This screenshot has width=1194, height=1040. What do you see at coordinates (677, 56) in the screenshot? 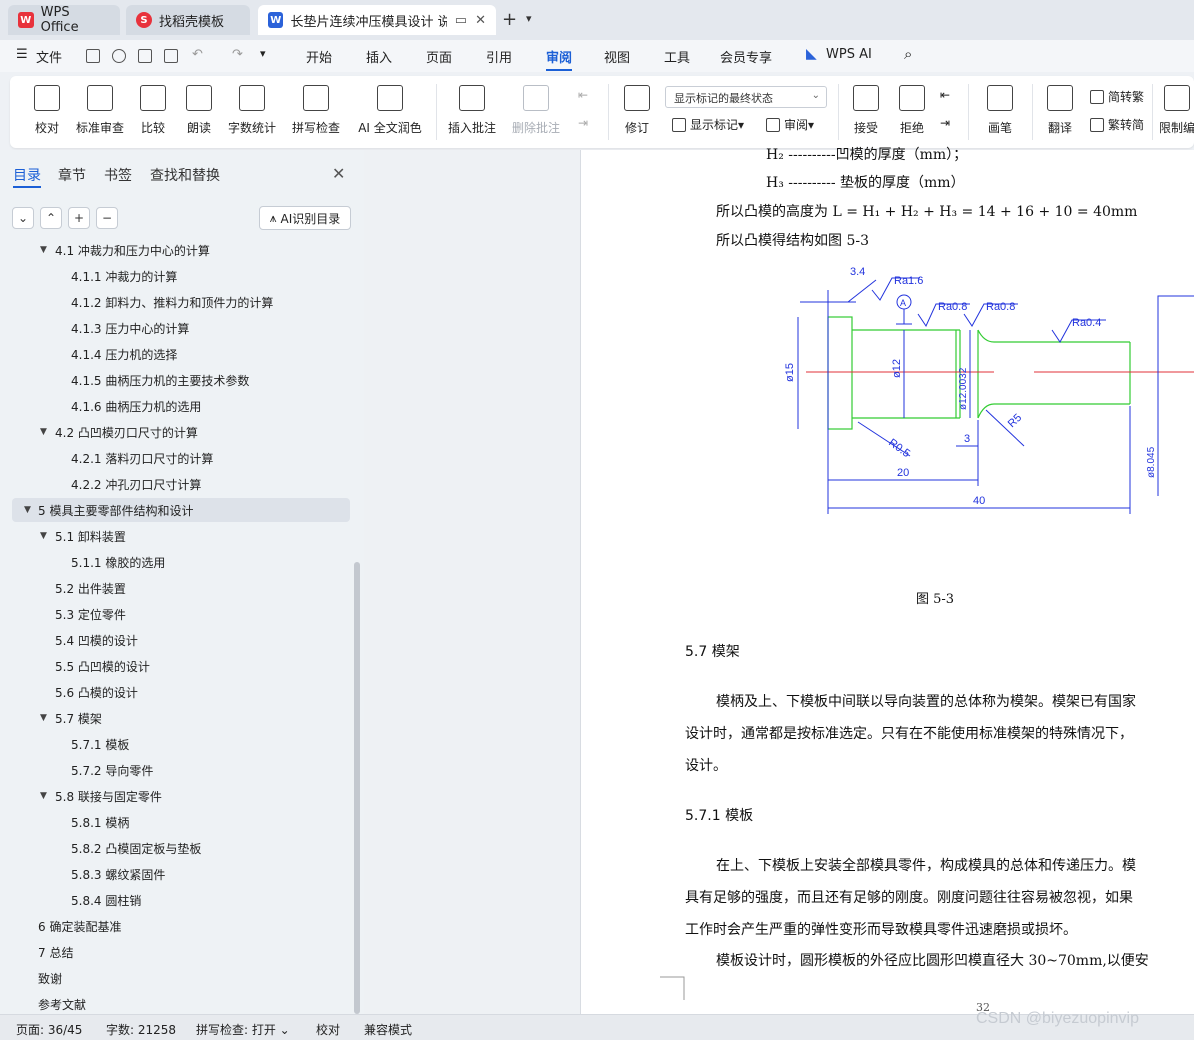
I see `menu-tools: 工具` at bounding box center [677, 56].